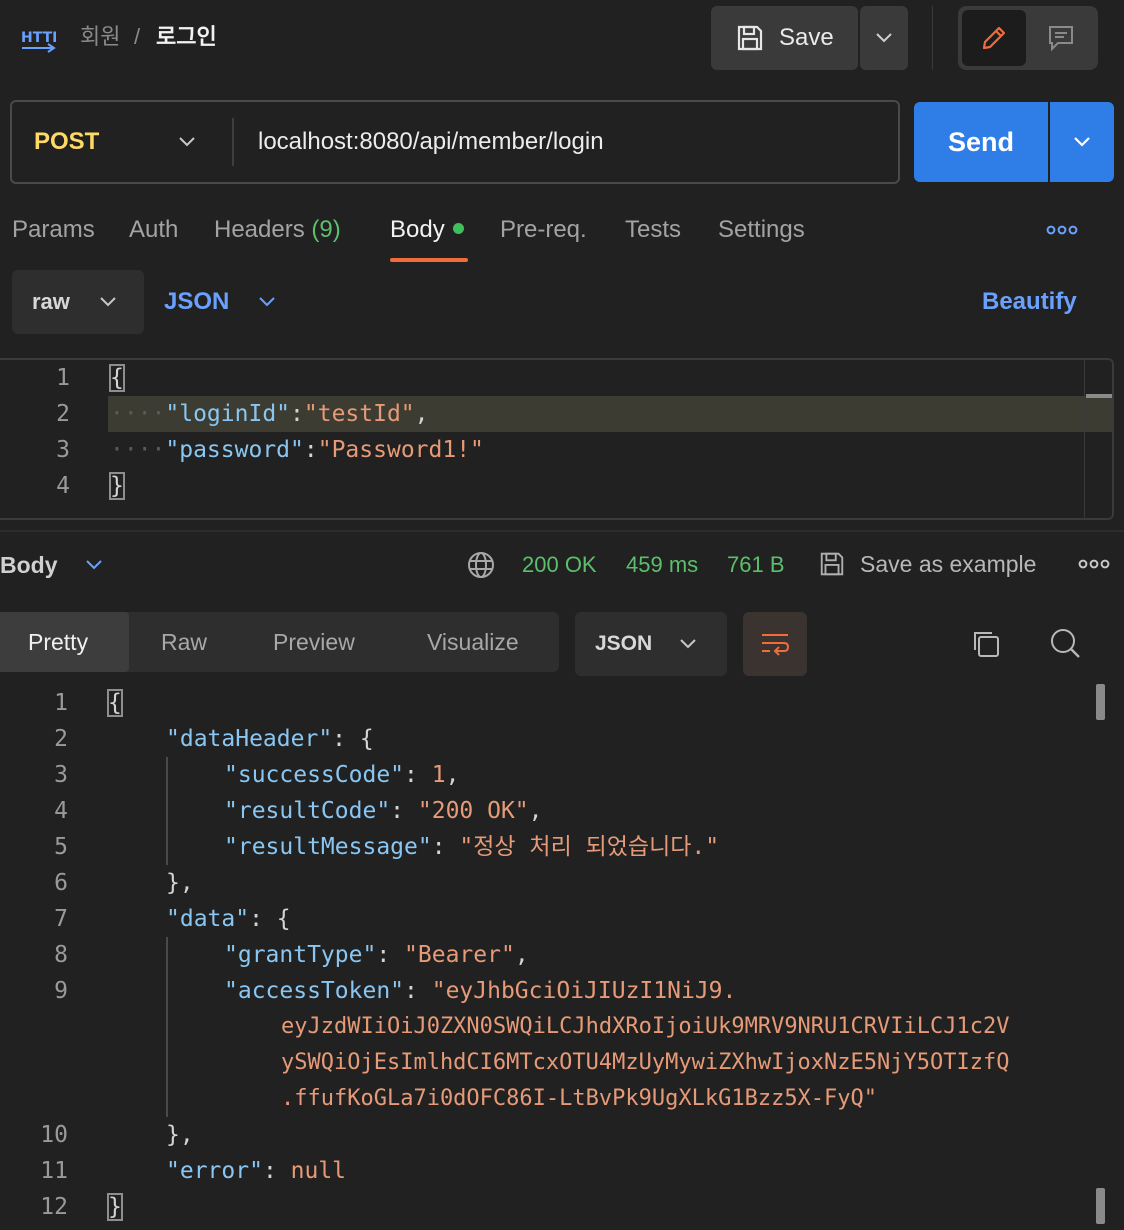 The image size is (1124, 1230). I want to click on body-modified-indicator, so click(458, 229).